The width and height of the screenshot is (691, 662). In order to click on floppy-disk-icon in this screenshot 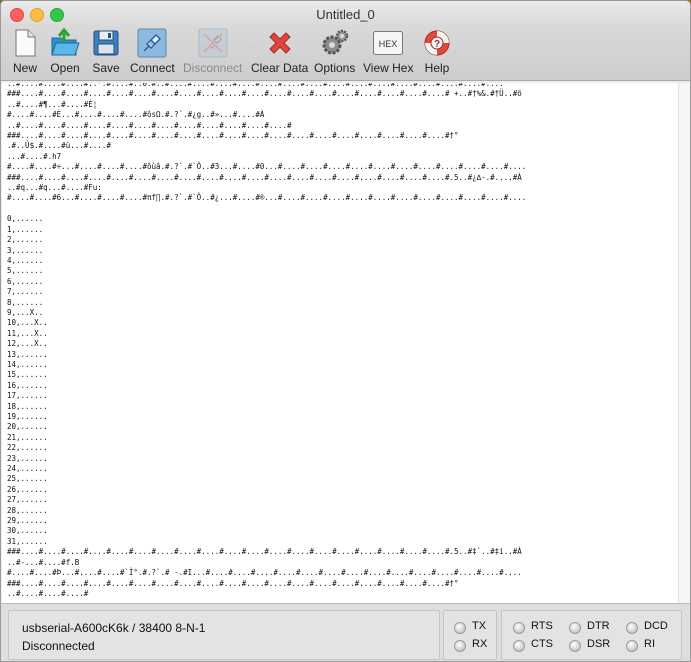, I will do `click(106, 43)`.